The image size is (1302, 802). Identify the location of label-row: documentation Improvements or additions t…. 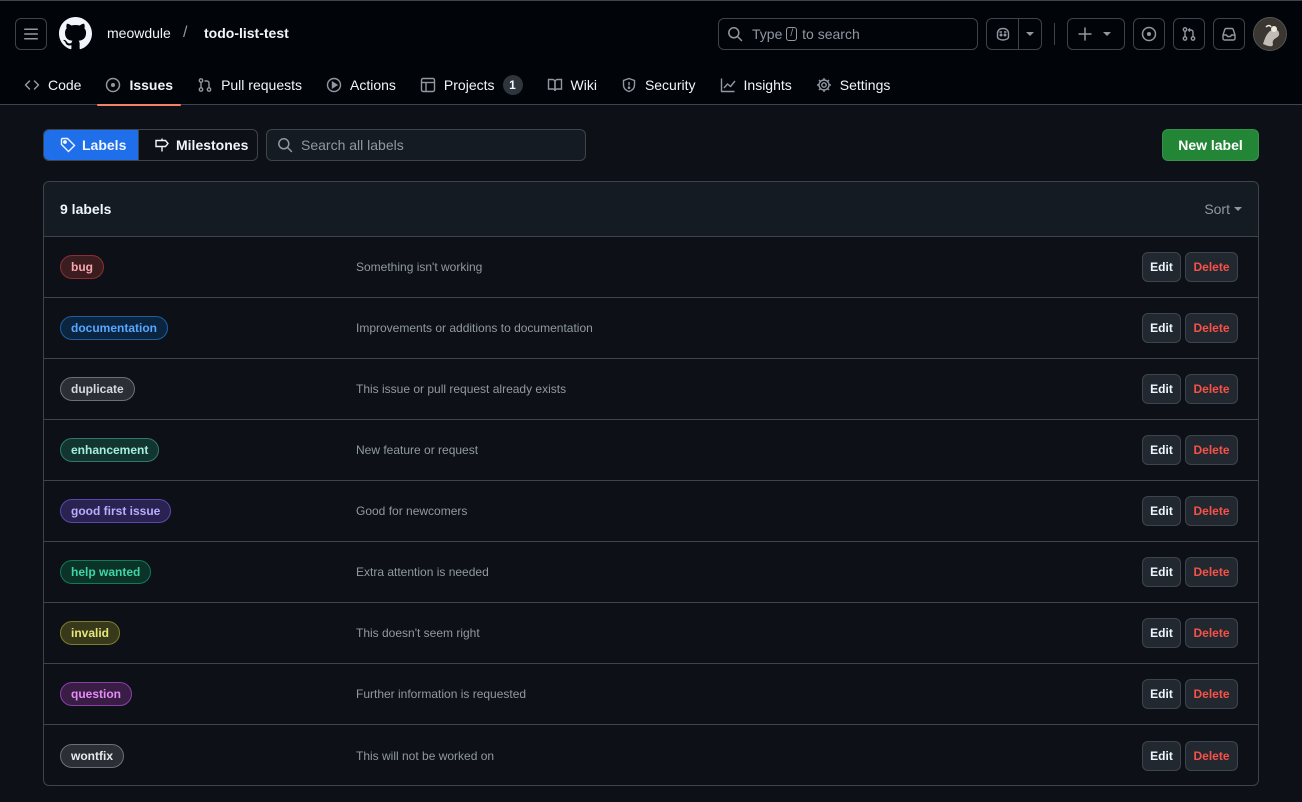
(651, 328).